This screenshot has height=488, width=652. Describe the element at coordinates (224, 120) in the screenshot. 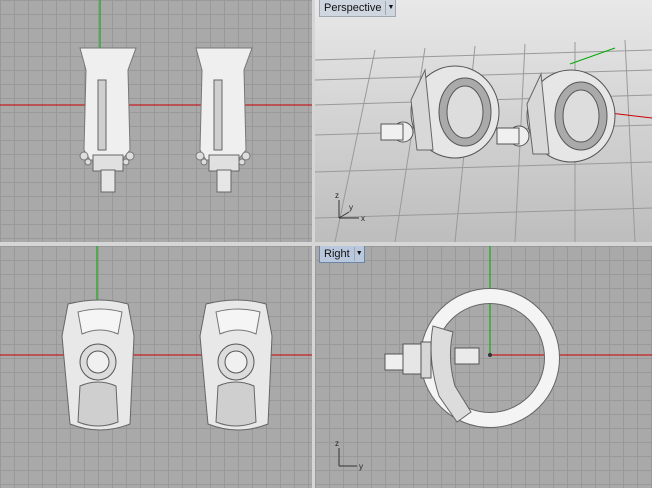

I see `earring-top-right` at that location.